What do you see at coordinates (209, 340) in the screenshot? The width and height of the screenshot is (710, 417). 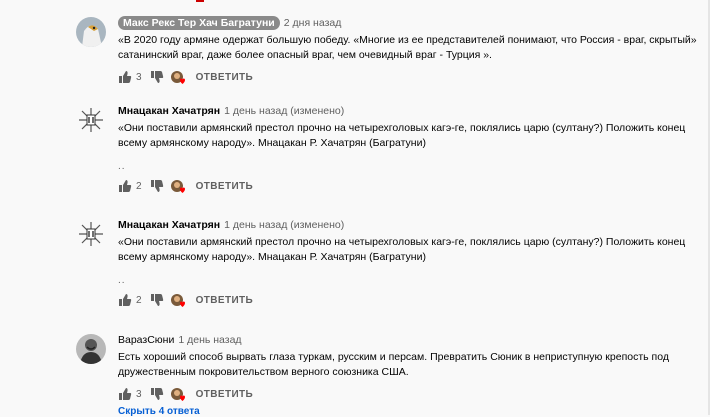 I see `timestamp: 1 день назад` at bounding box center [209, 340].